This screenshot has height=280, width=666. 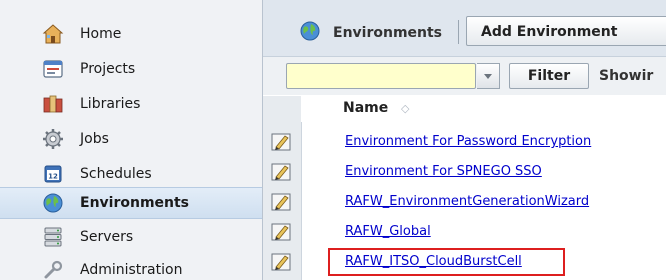 I want to click on nav-item-schedules: 12 Schedules, so click(x=131, y=174).